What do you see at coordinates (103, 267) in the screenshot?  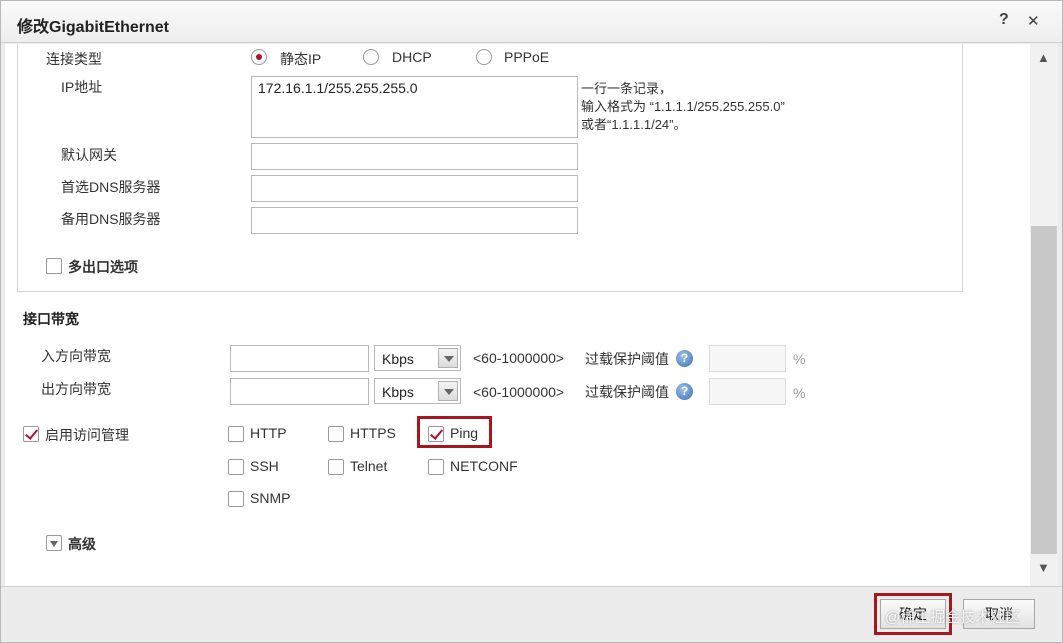 I see `multi-exit-label: 多出口选项` at bounding box center [103, 267].